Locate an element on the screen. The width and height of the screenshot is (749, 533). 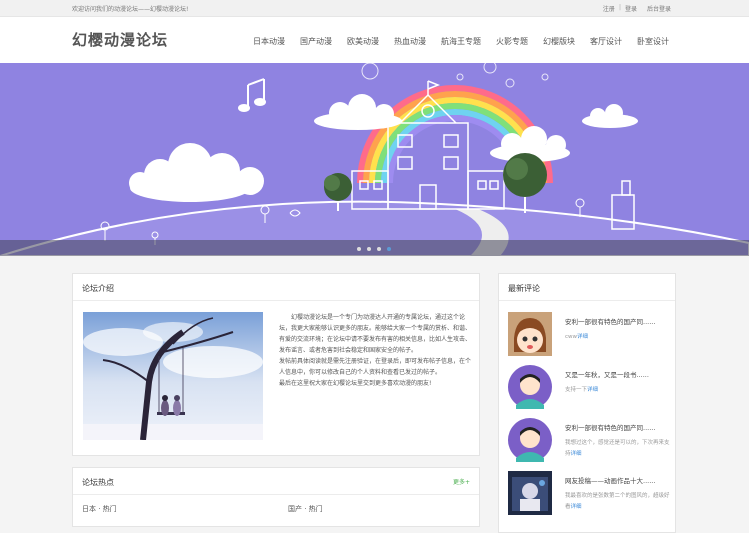
admin-login-link: 后台登录 is located at coordinates (659, 8).